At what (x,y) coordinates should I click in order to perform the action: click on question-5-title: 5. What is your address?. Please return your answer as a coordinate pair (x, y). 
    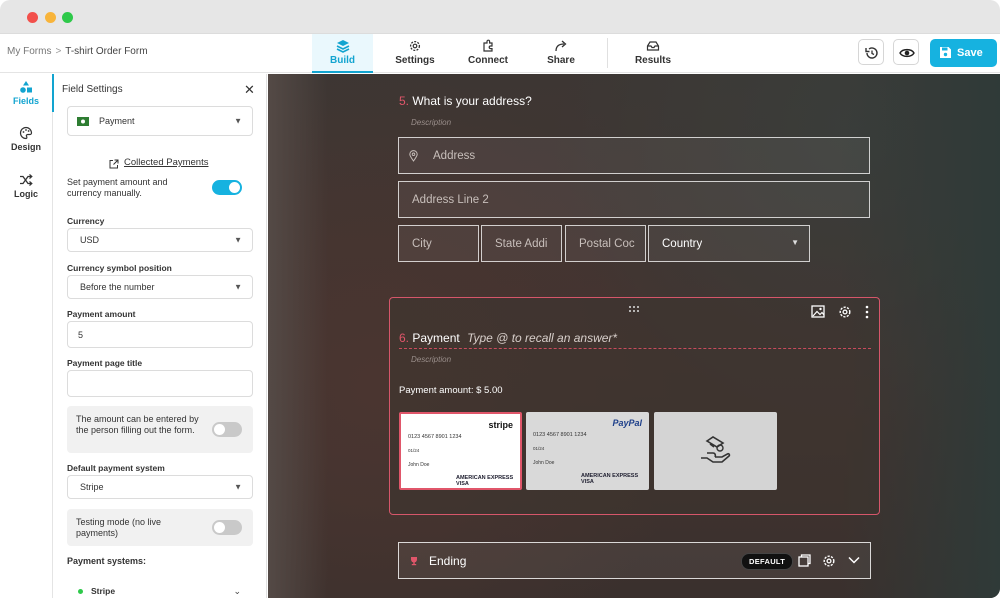
    Looking at the image, I should click on (465, 101).